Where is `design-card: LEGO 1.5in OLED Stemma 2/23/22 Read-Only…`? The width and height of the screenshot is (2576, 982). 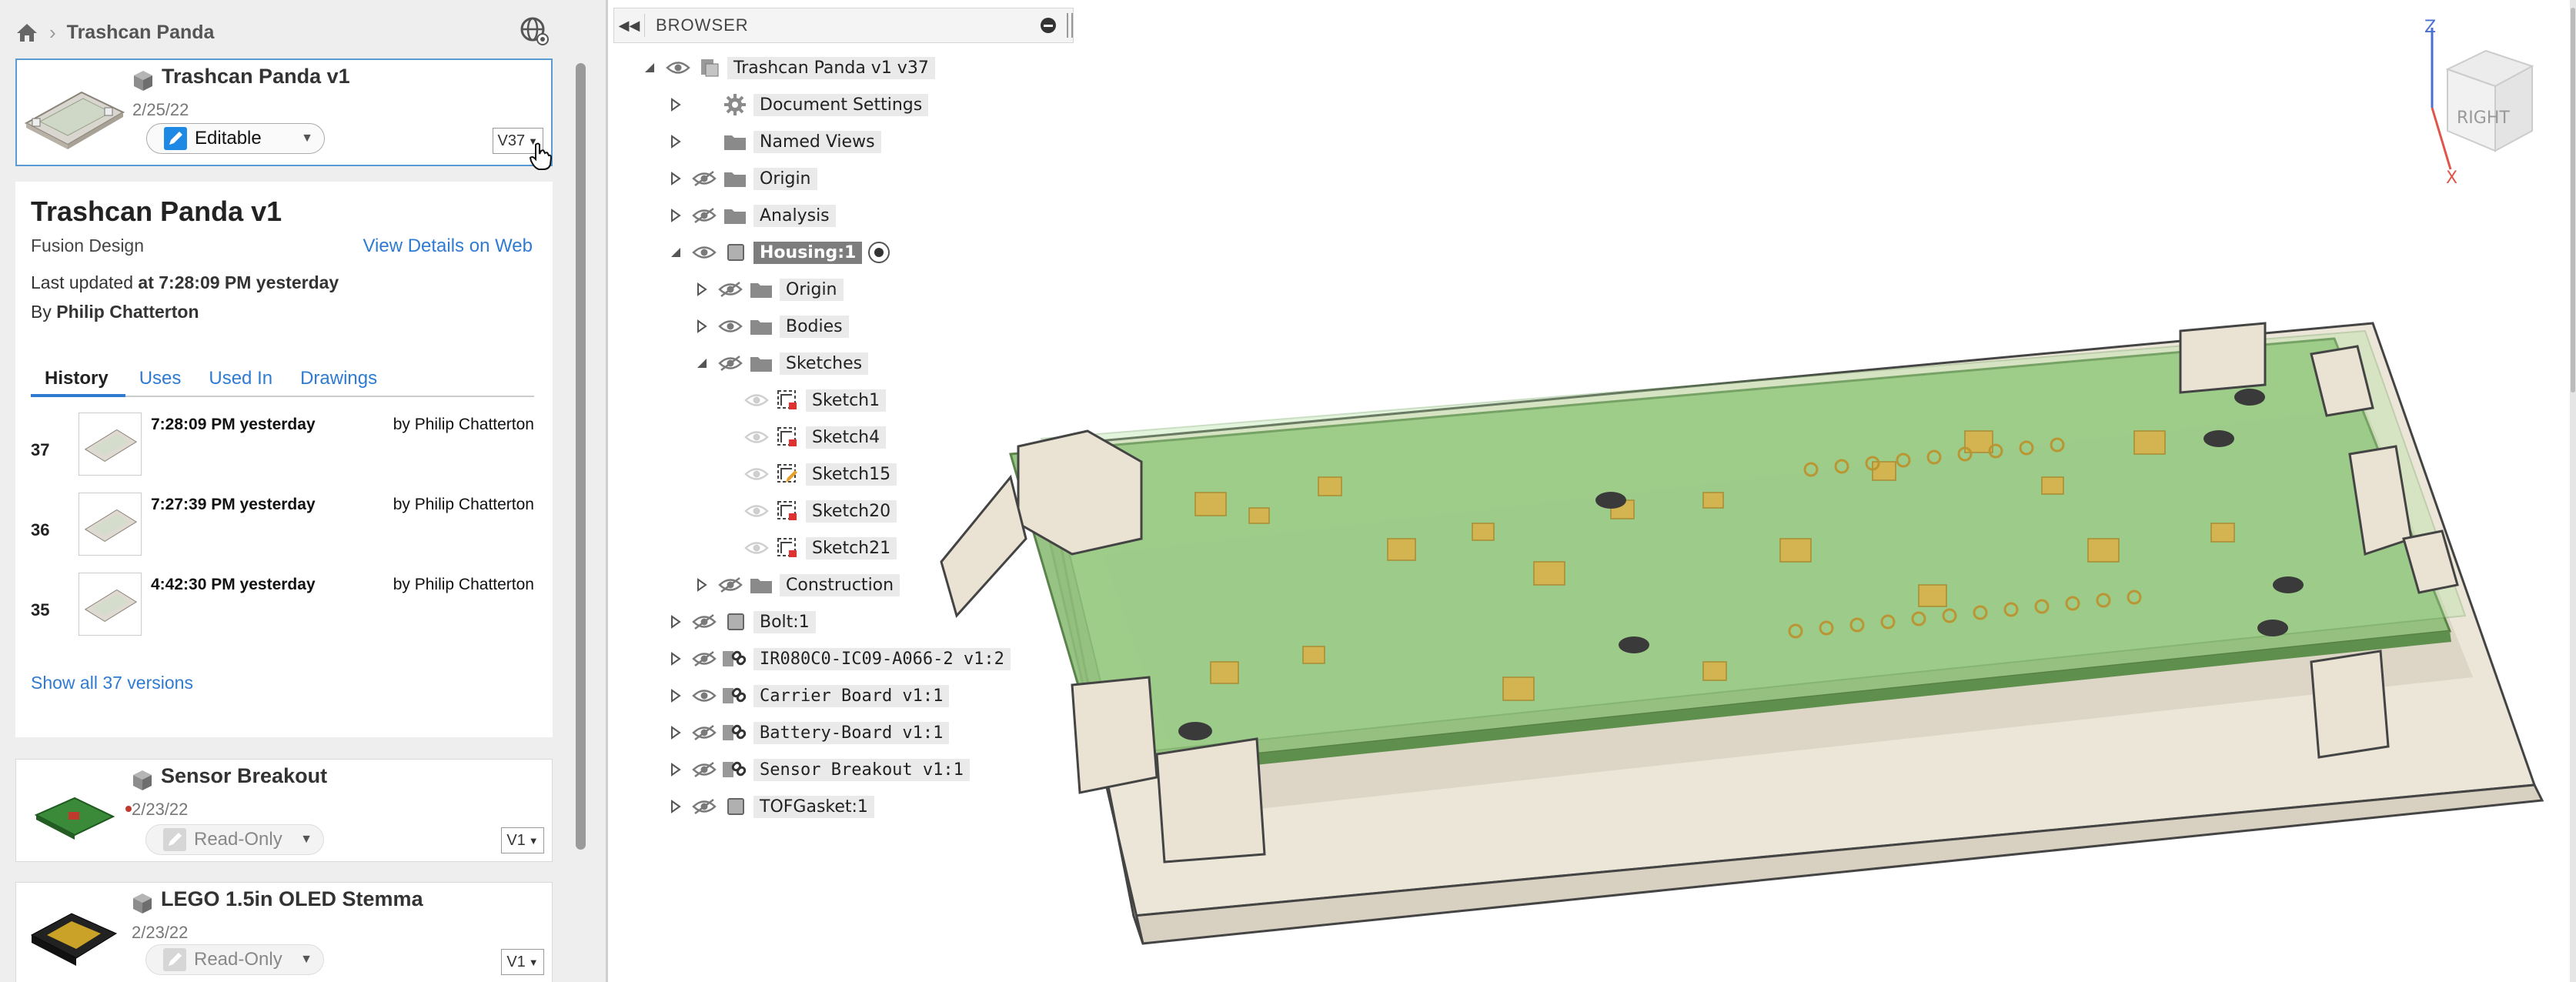 design-card: LEGO 1.5in OLED Stemma 2/23/22 Read-Only… is located at coordinates (284, 932).